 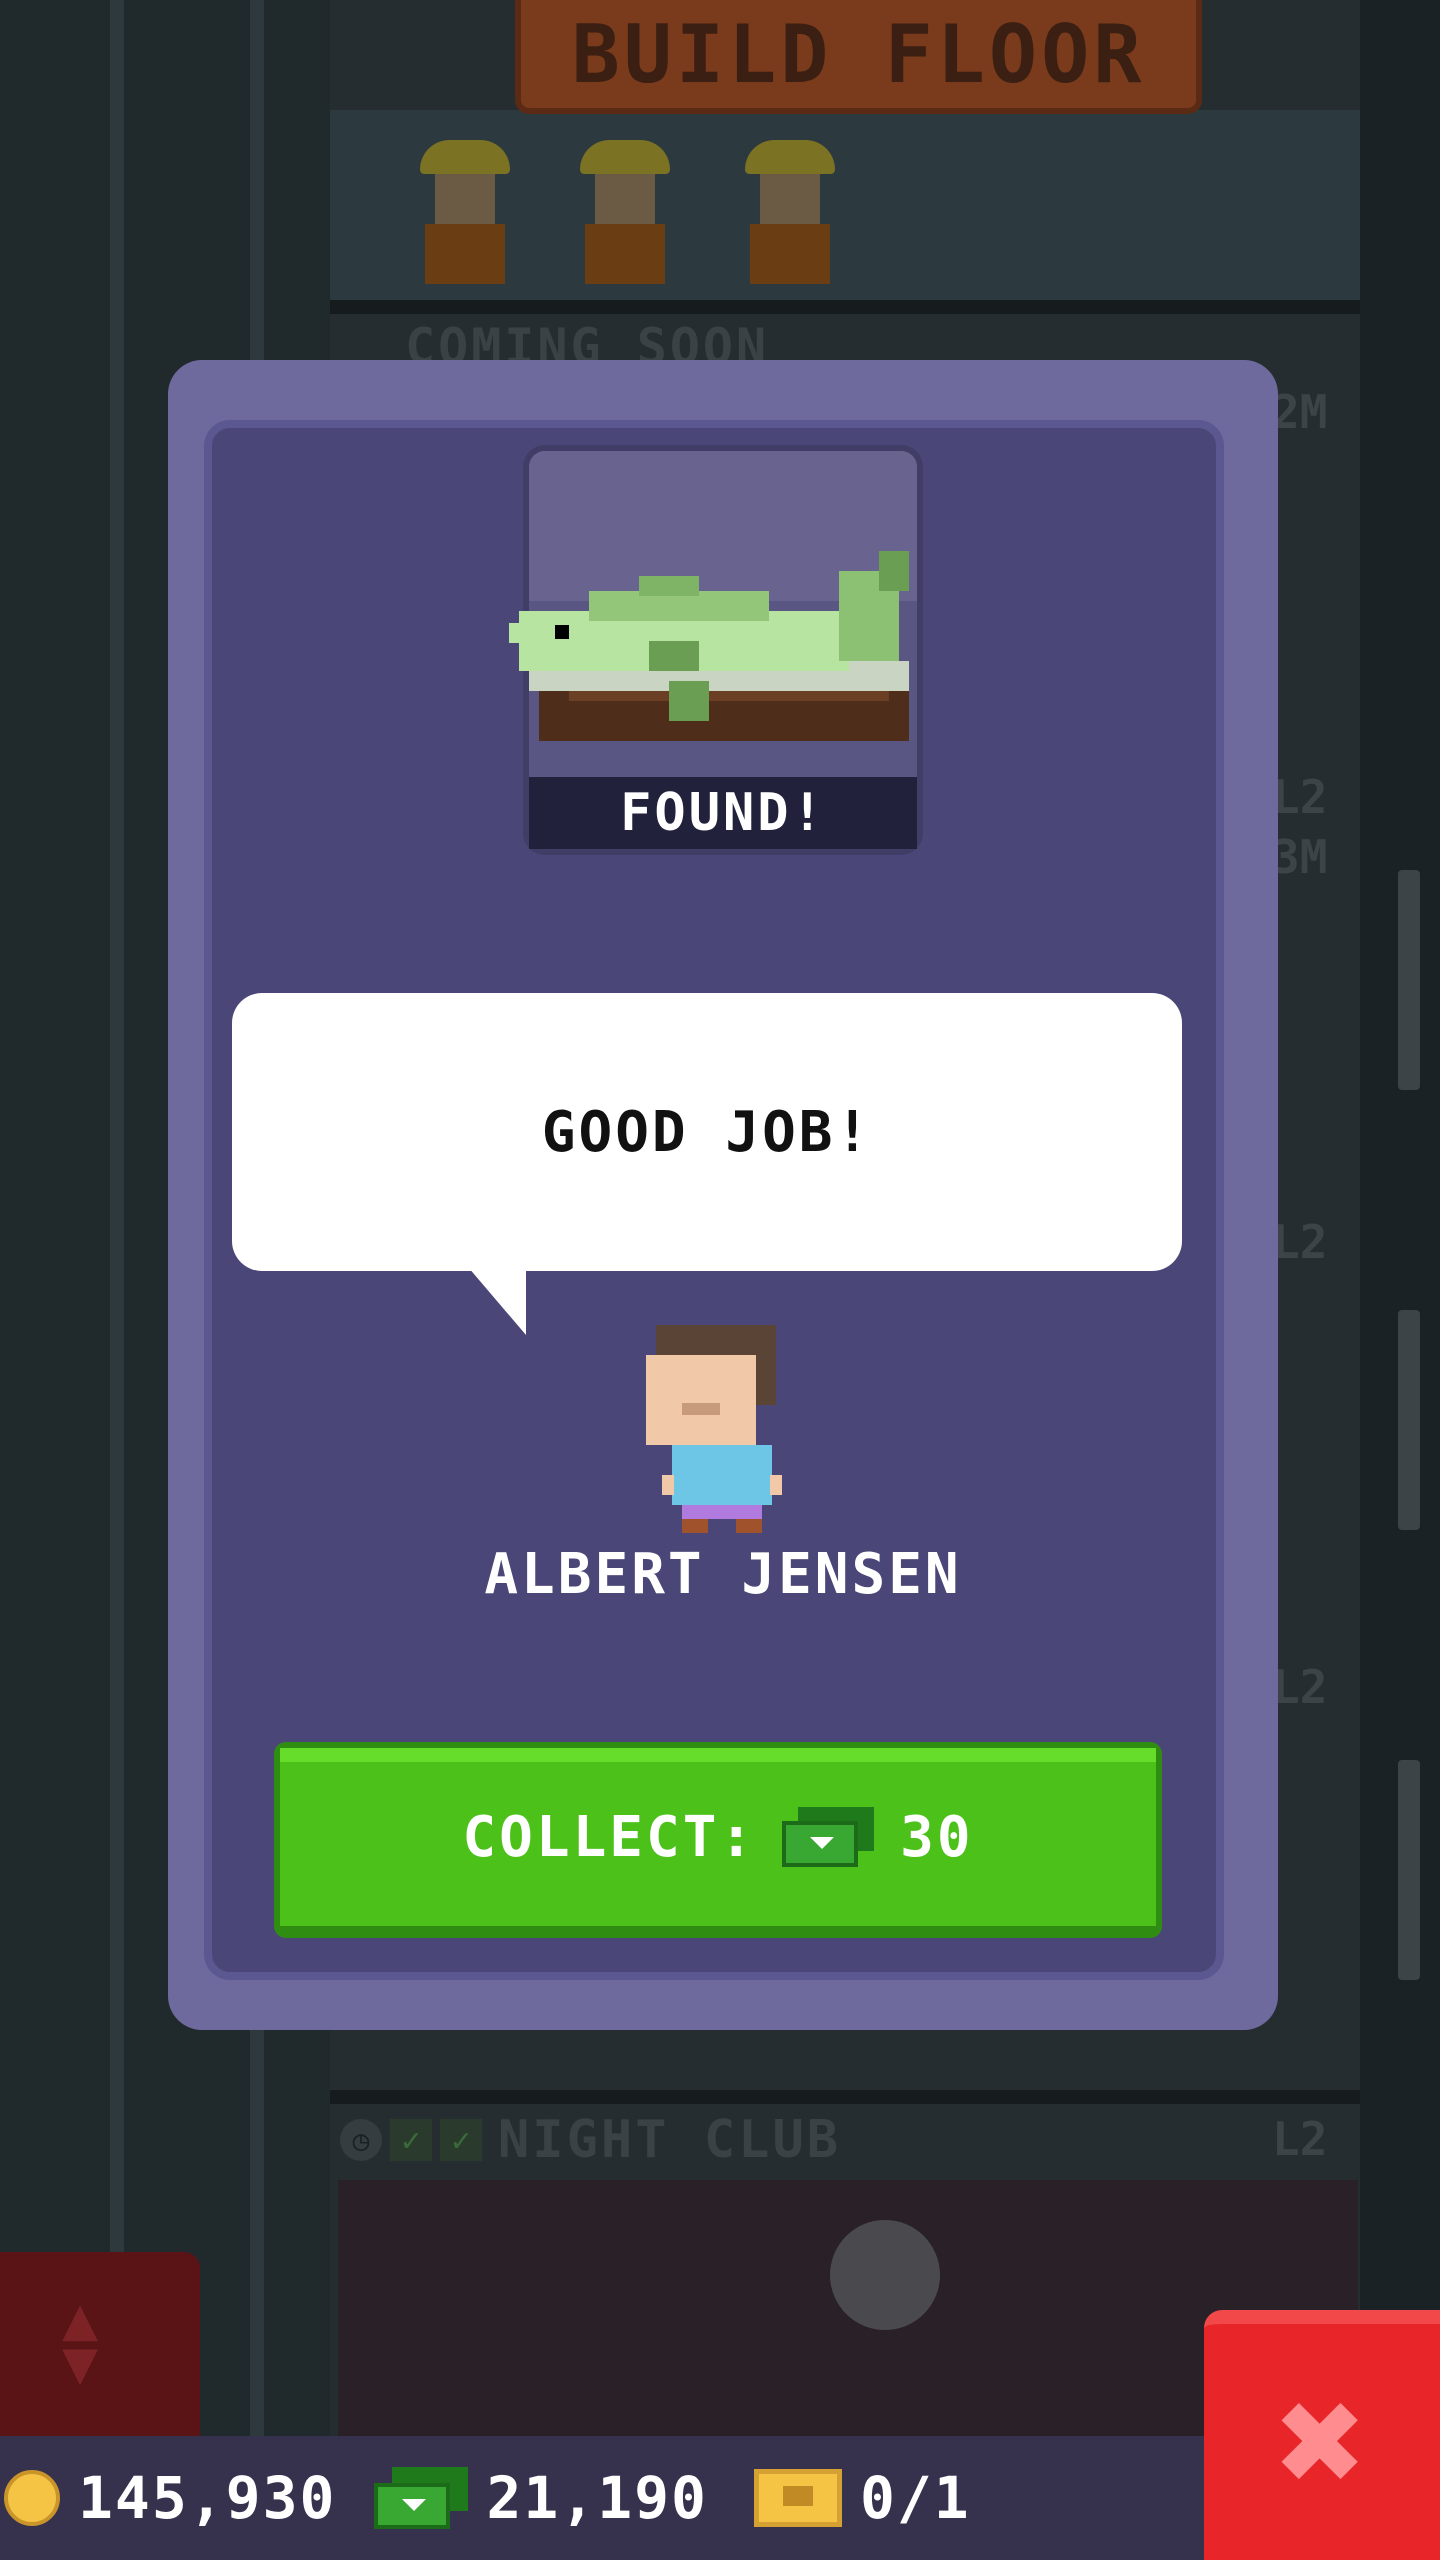 I want to click on night-club-header: ◷ ✓ ✓ NIGHT CLUB, so click(x=590, y=2140).